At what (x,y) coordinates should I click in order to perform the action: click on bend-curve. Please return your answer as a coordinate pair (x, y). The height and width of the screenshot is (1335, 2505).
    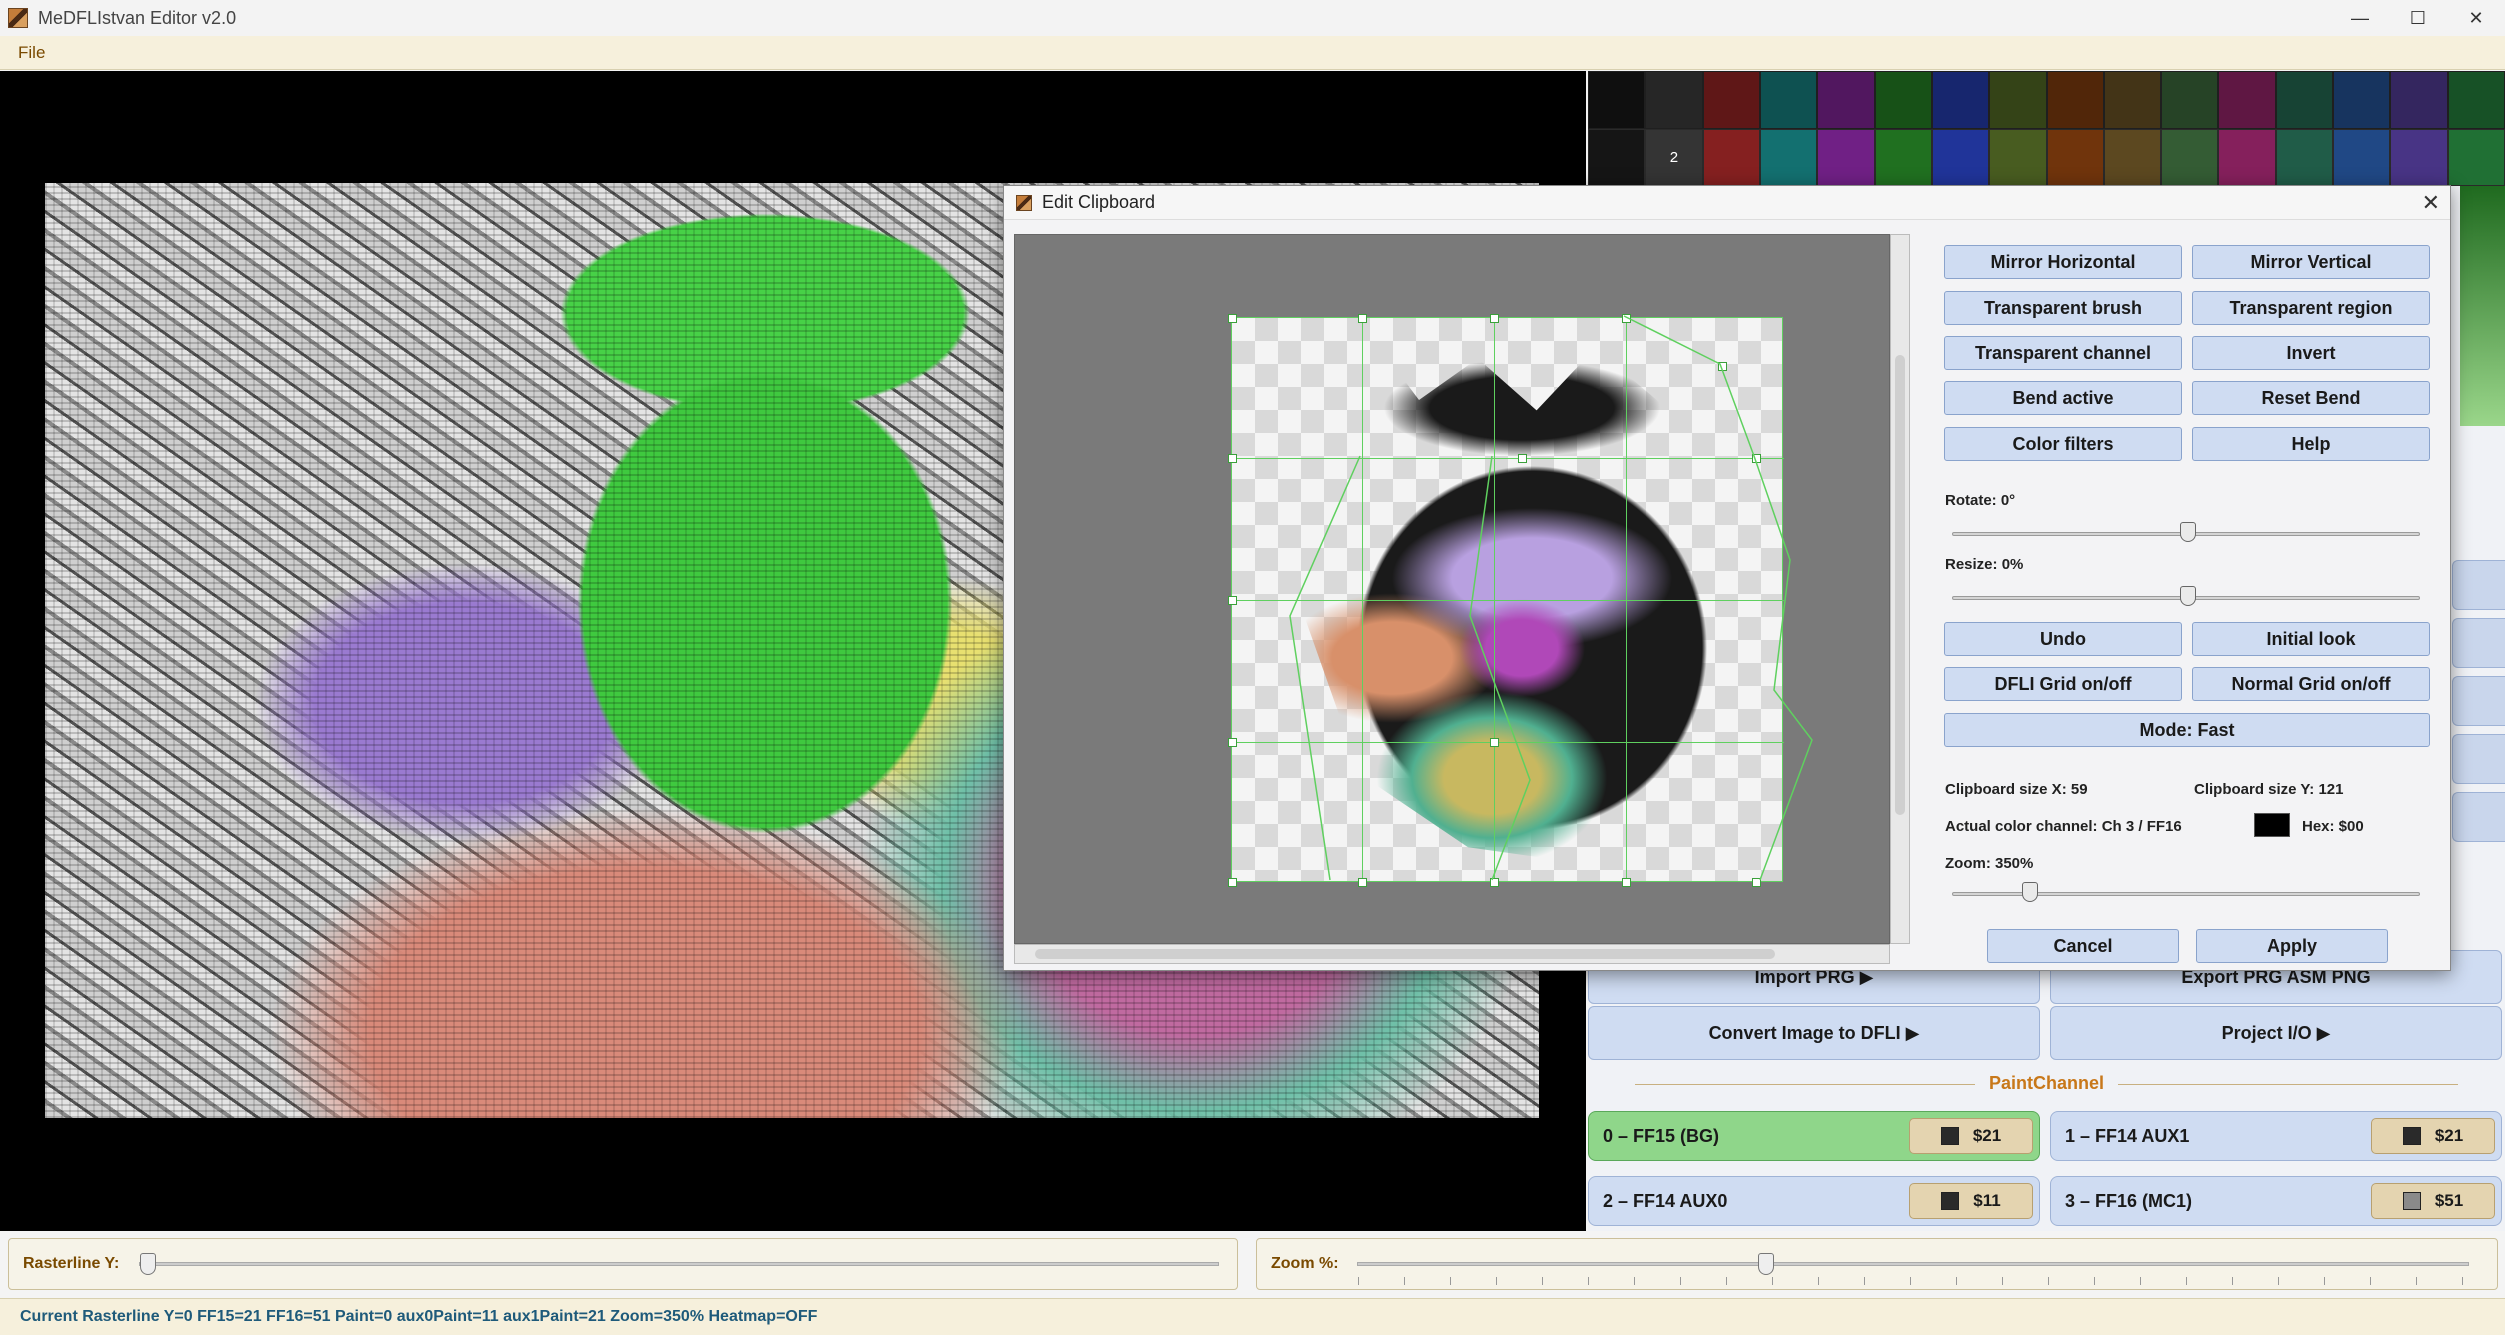
    Looking at the image, I should click on (1325, 668).